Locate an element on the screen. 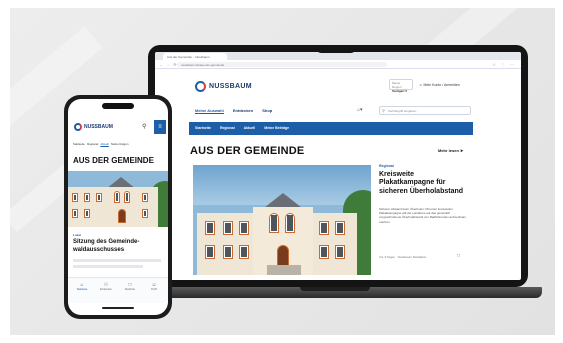 The height and width of the screenshot is (343, 563). category-regional: Regional is located at coordinates (227, 128).